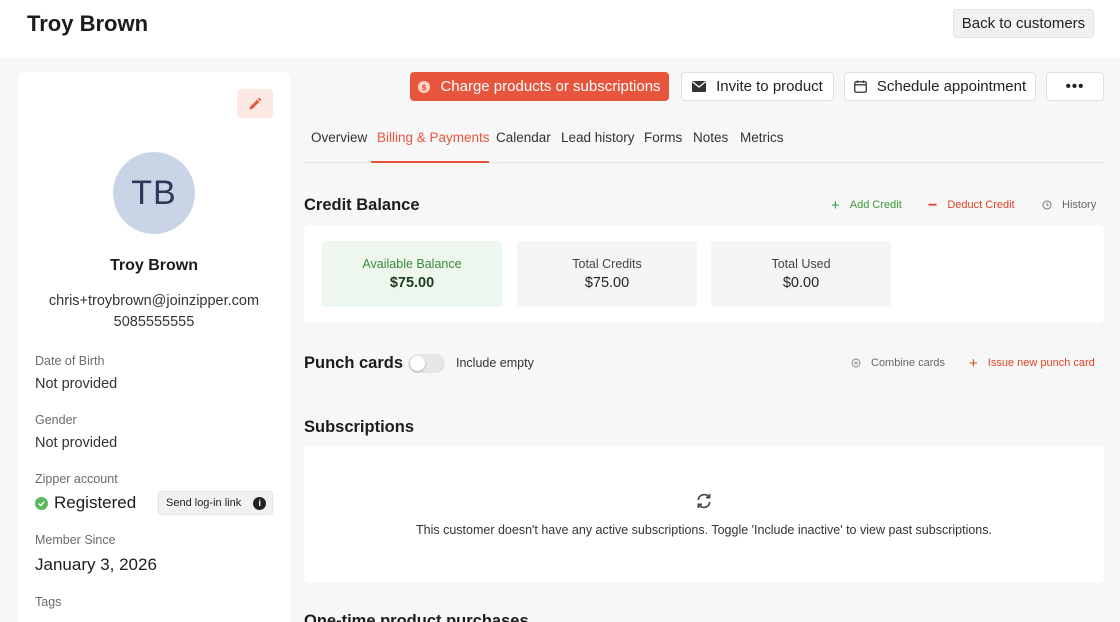  What do you see at coordinates (951, 86) in the screenshot?
I see `schedule-label: Schedule appointment` at bounding box center [951, 86].